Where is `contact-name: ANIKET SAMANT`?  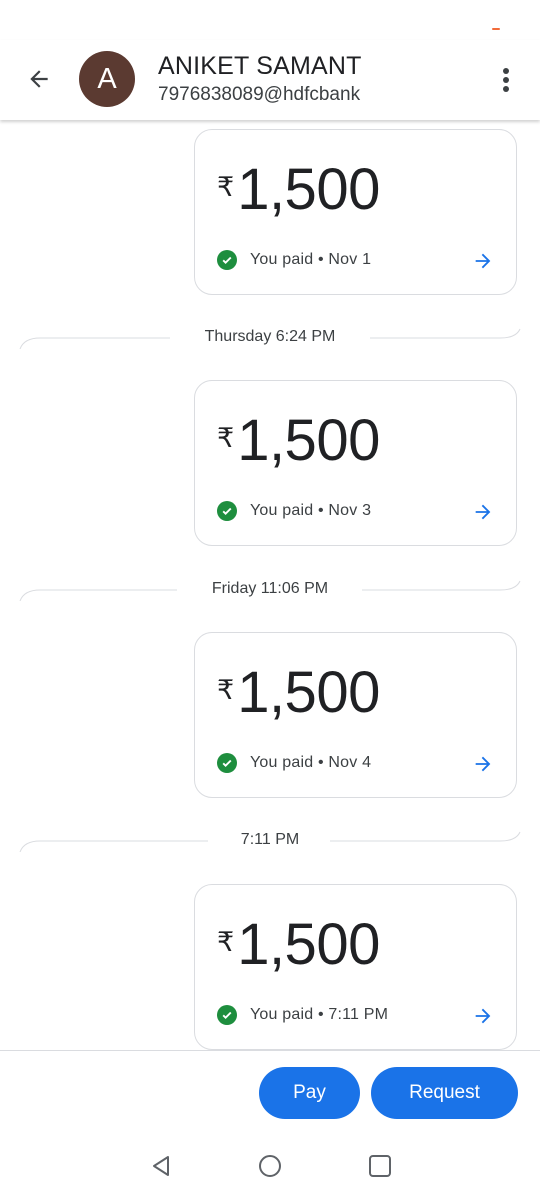
contact-name: ANIKET SAMANT is located at coordinates (260, 66).